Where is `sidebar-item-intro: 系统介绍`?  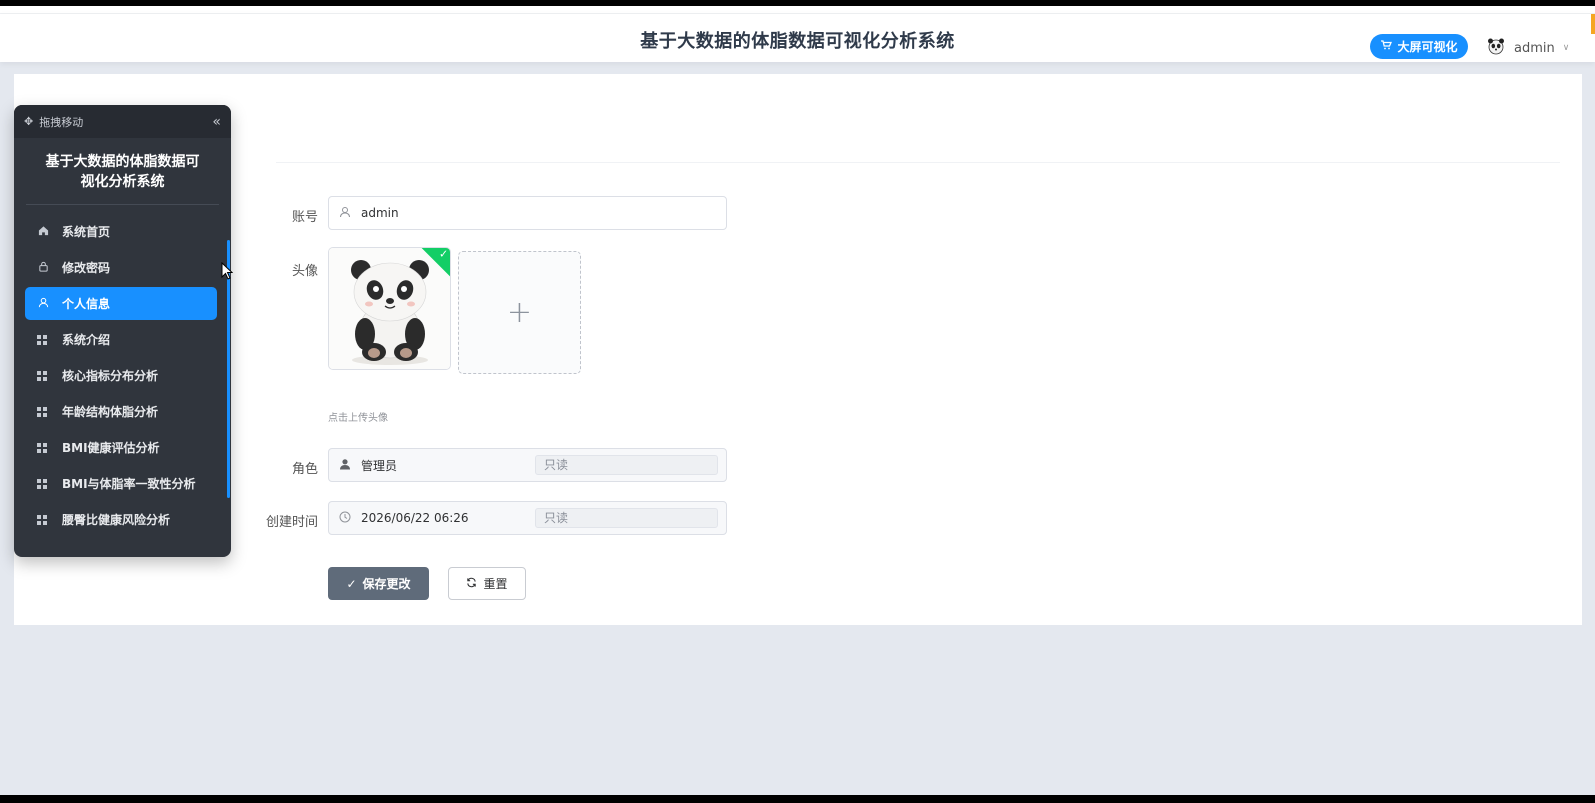
sidebar-item-intro: 系统介绍 is located at coordinates (121, 339).